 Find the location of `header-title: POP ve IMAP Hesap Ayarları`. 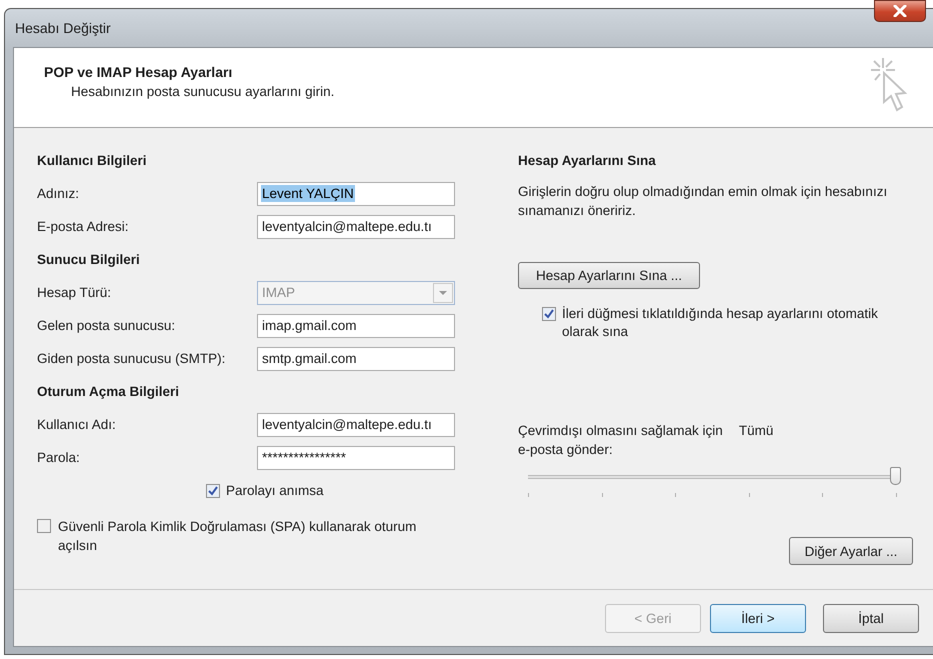

header-title: POP ve IMAP Hesap Ayarları is located at coordinates (139, 72).